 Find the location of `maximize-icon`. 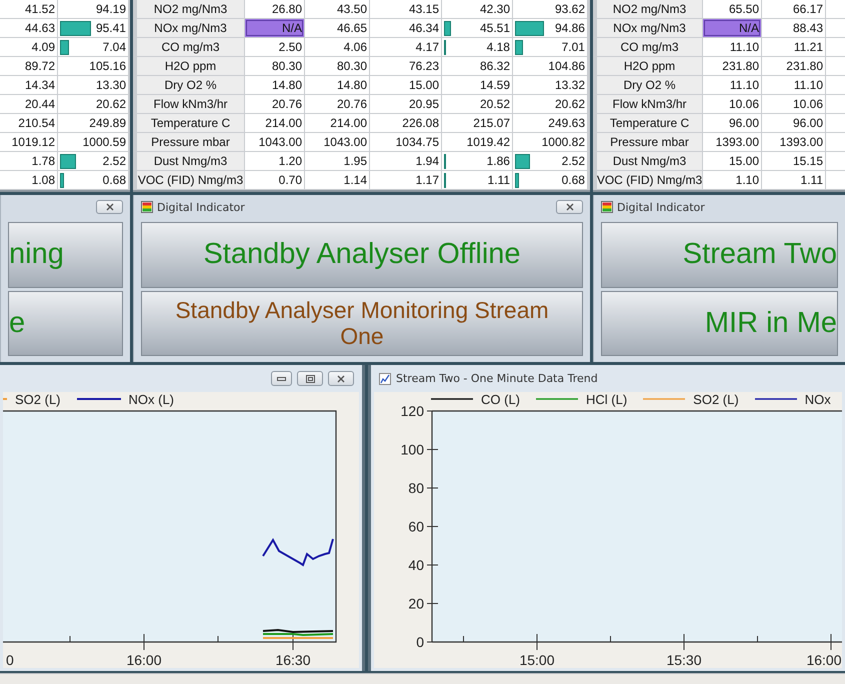

maximize-icon is located at coordinates (310, 378).